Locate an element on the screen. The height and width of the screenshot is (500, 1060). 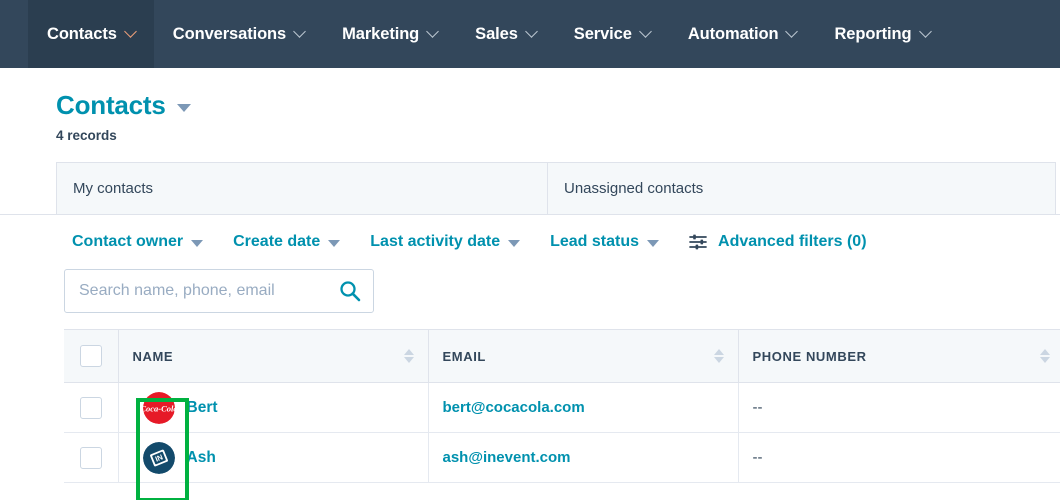
select-all-checkbox is located at coordinates (90, 356).